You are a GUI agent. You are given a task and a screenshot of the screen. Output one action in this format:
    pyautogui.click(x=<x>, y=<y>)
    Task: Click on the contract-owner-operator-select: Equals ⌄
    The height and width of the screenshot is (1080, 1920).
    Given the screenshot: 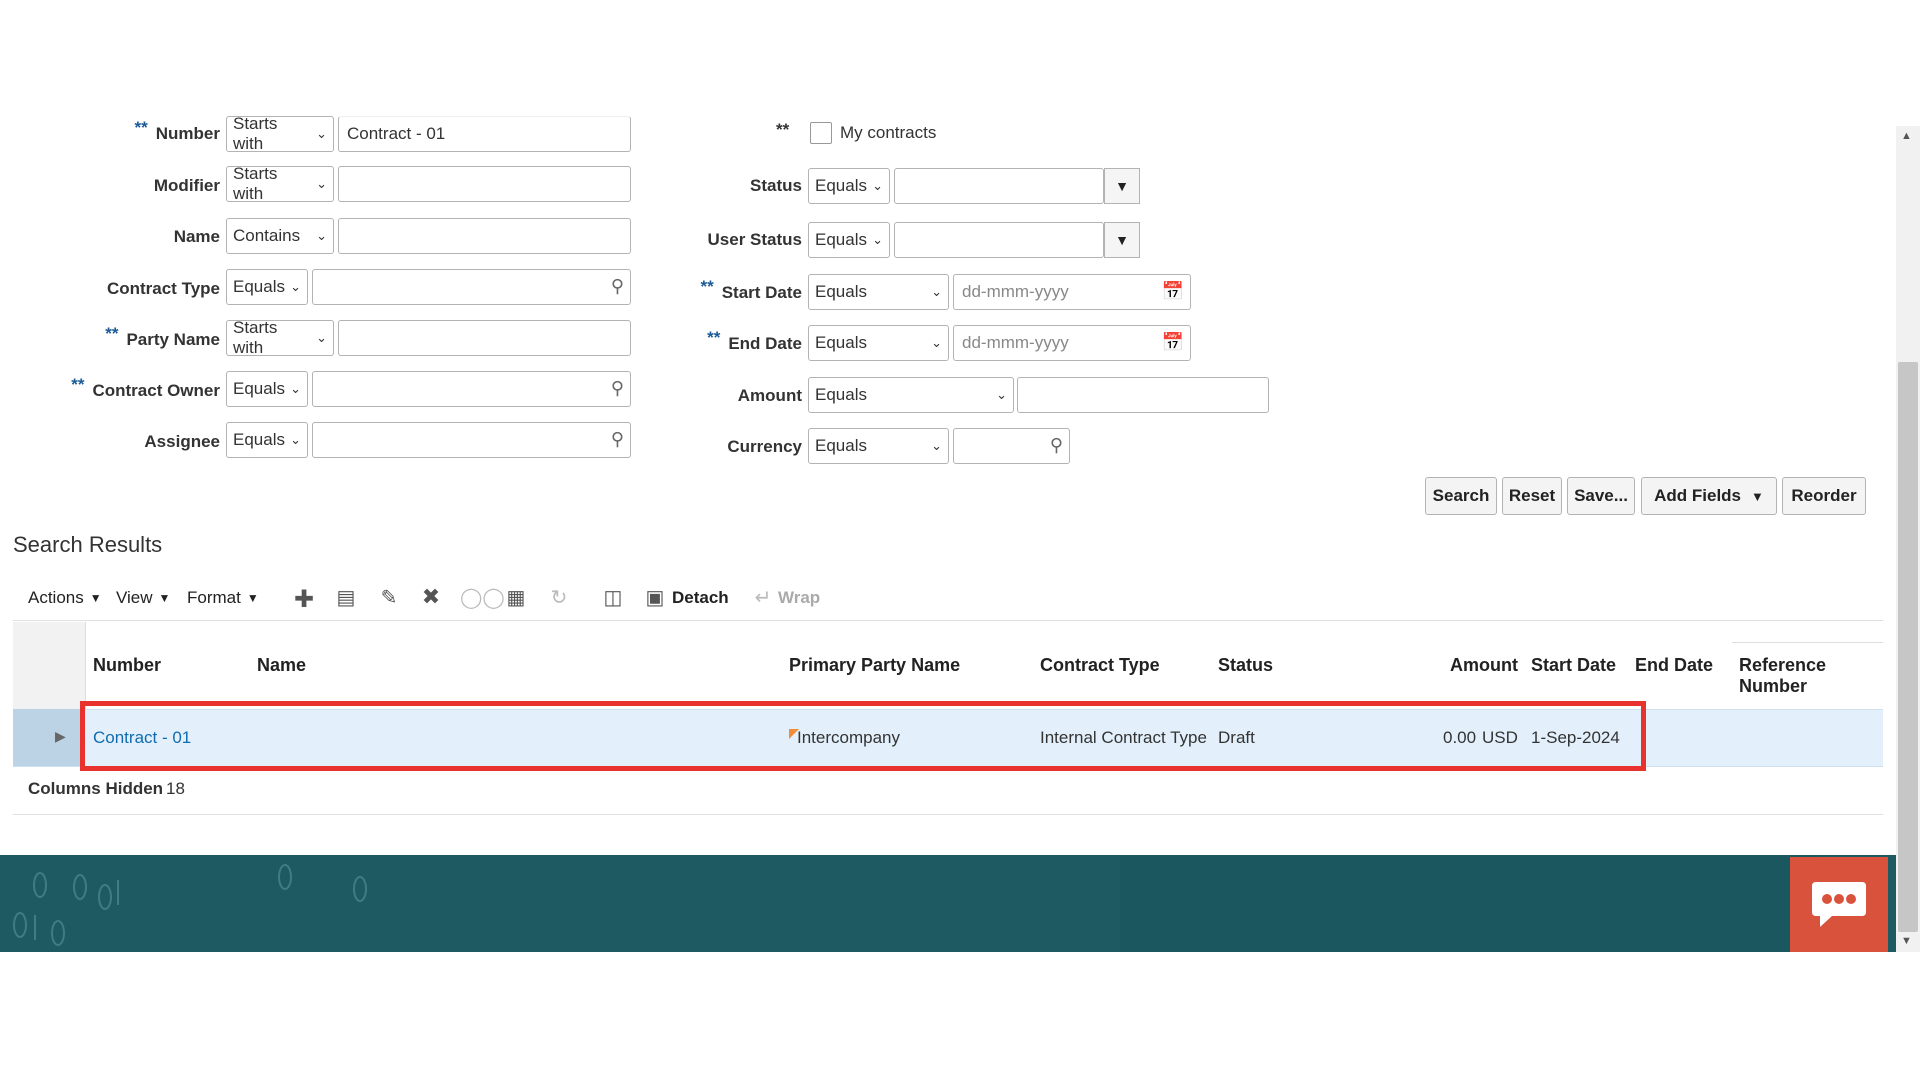 What is the action you would take?
    pyautogui.click(x=267, y=389)
    